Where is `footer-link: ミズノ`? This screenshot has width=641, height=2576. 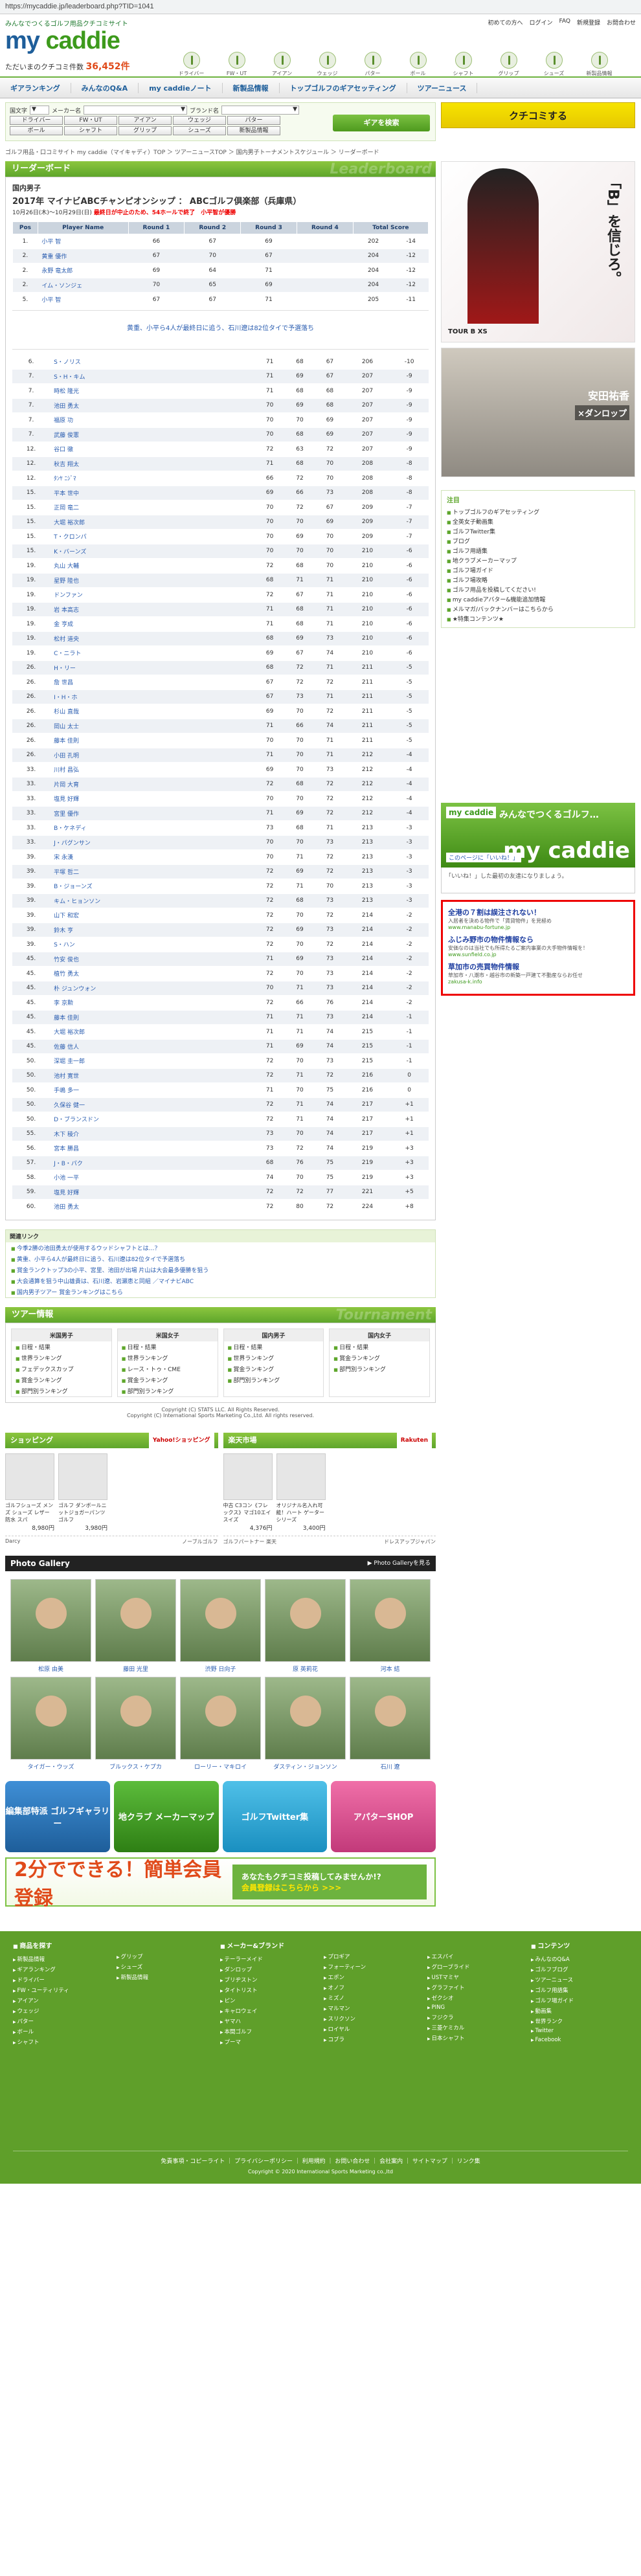
footer-link: ミズノ is located at coordinates (372, 1998).